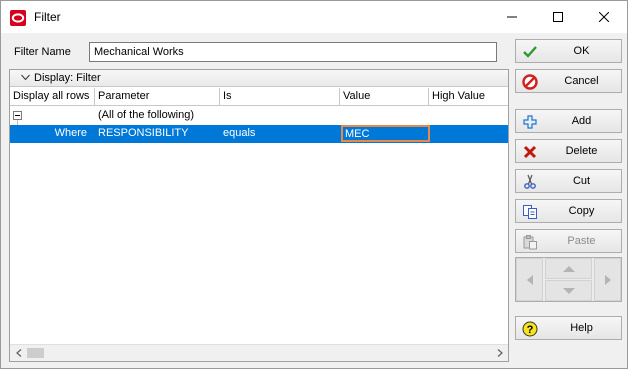 Image resolution: width=628 pixels, height=369 pixels. I want to click on paste-button: Paste, so click(568, 241).